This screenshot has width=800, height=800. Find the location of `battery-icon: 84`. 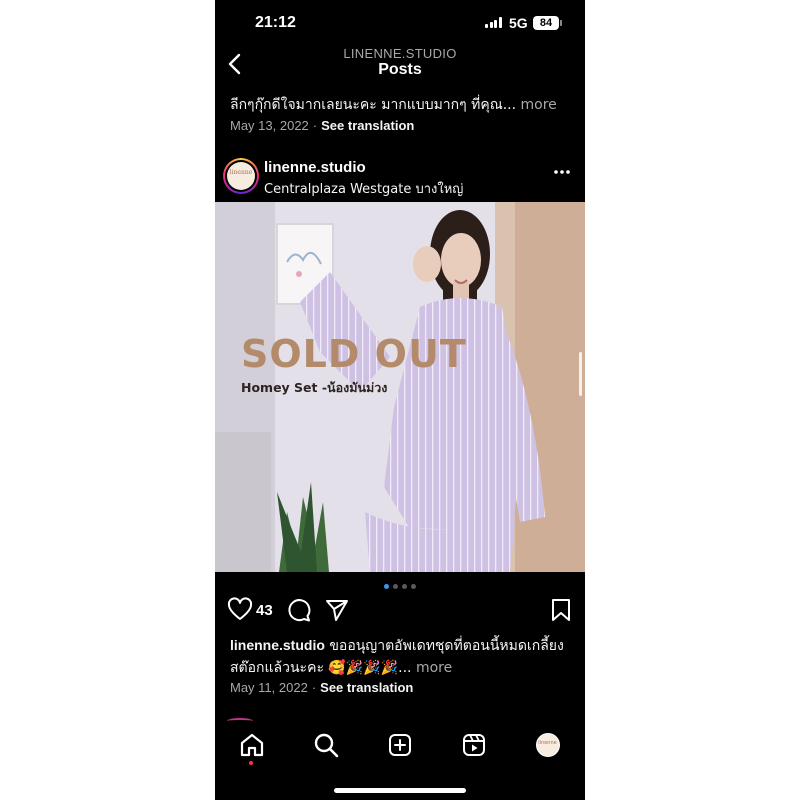

battery-icon: 84 is located at coordinates (547, 23).